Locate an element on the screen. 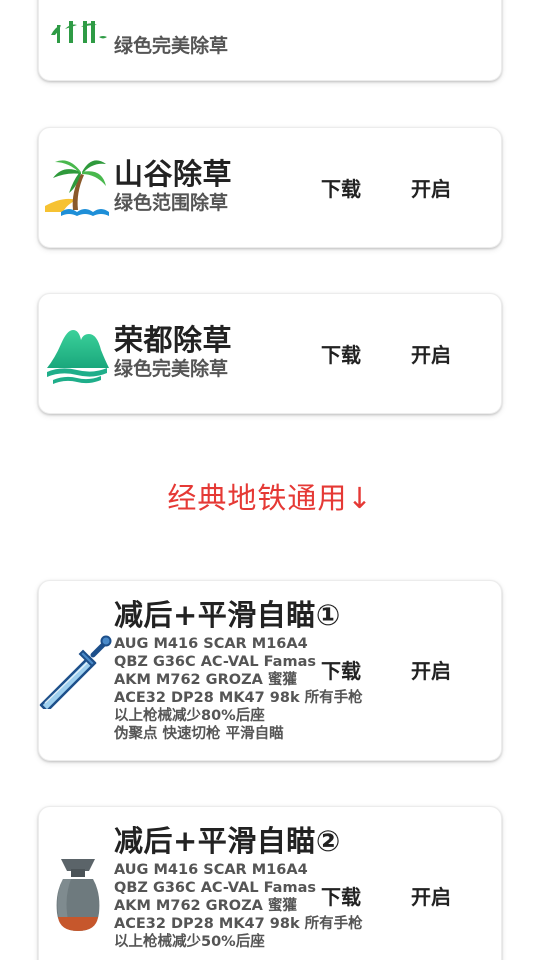 The width and height of the screenshot is (540, 960). card-title: 减后+平滑自瞄① is located at coordinates (227, 615).